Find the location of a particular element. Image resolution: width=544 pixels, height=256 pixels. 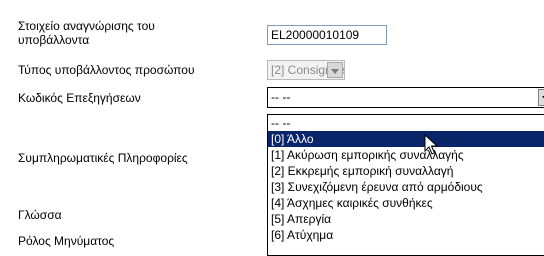

dropdown-option-2: [2] Εκκρεμής εμπορική συναλλαγή is located at coordinates (406, 171).